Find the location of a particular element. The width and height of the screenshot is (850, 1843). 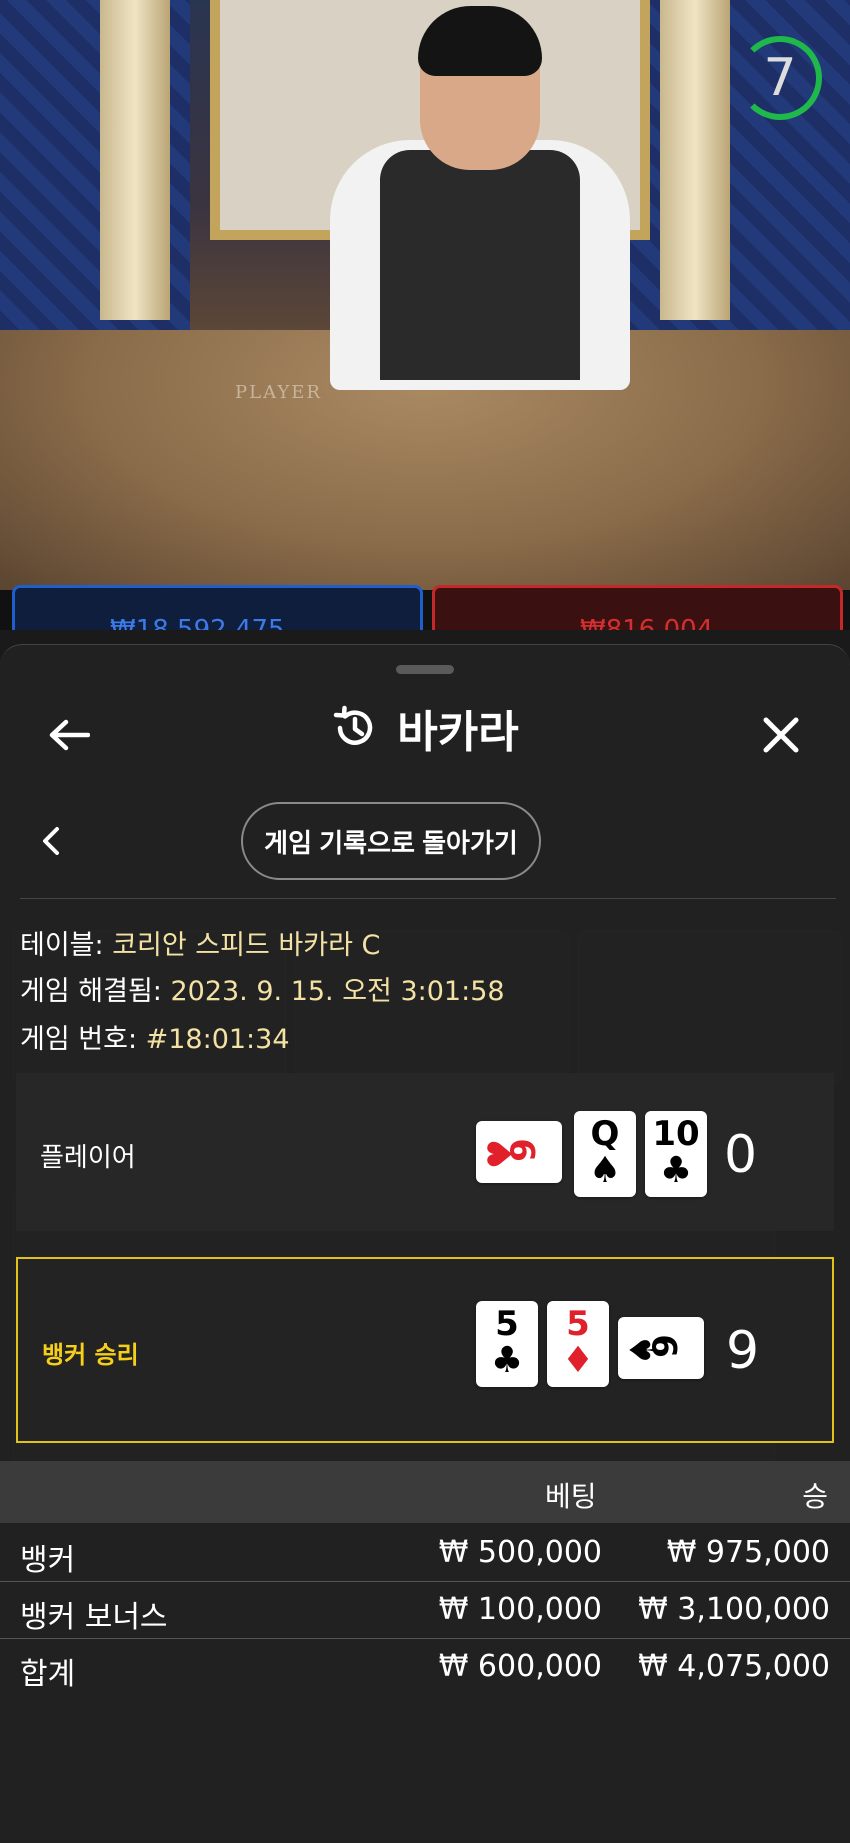

history-icon is located at coordinates (353, 725).